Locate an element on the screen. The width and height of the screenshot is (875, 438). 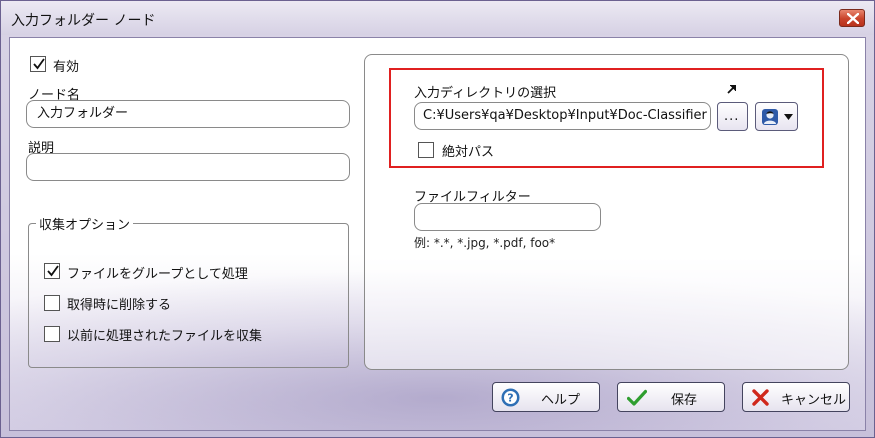
file-filter-hint: 例: *.*, *.jpg, *.pdf, foo* is located at coordinates (485, 243).